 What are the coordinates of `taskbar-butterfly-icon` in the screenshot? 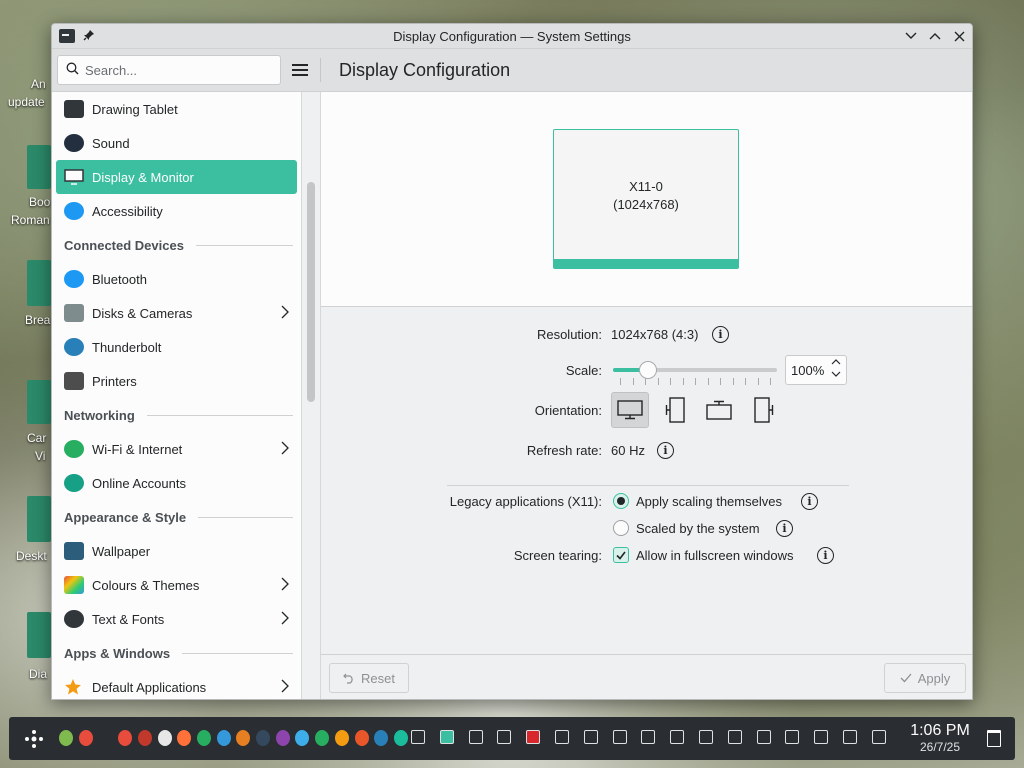 It's located at (302, 738).